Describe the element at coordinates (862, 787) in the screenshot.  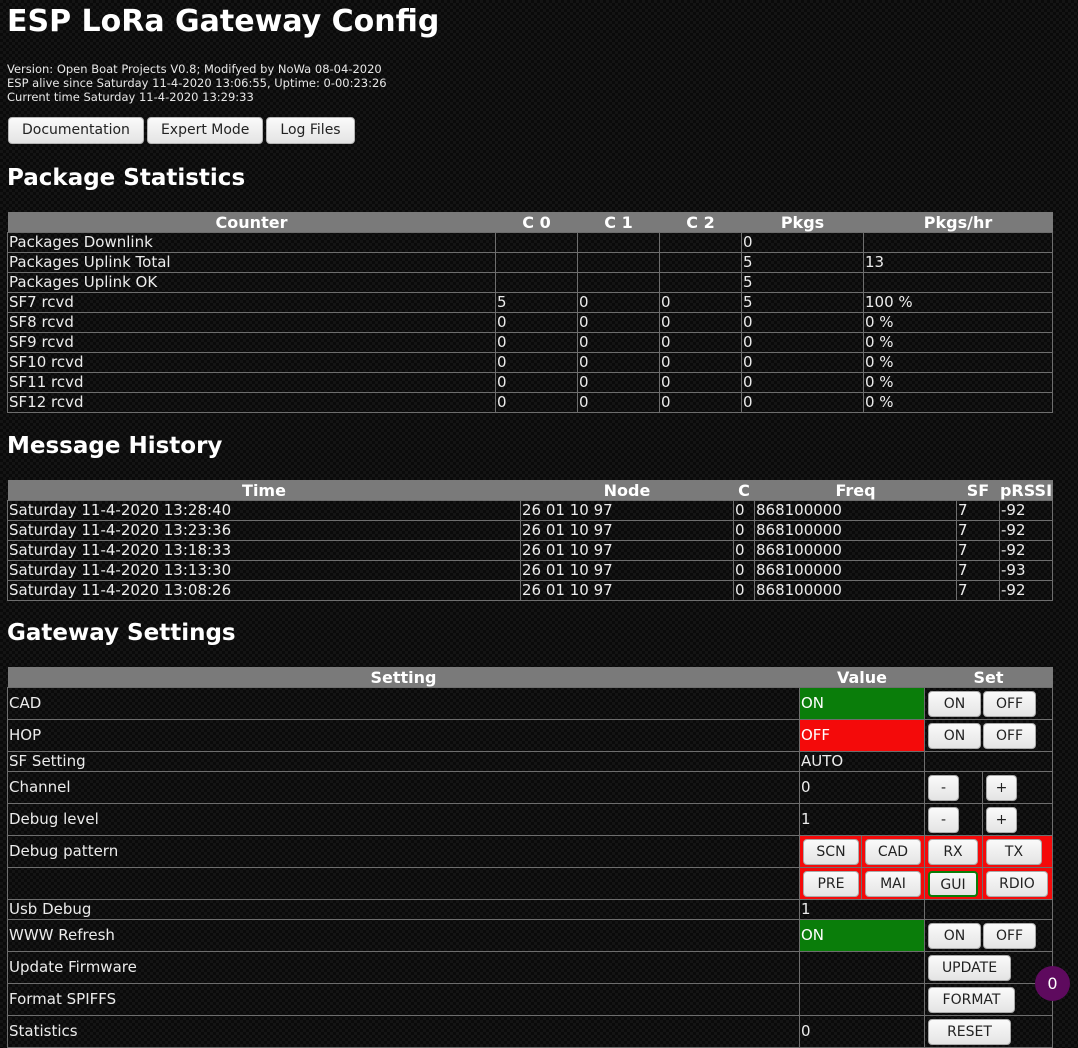
I see `channel-value: 0` at that location.